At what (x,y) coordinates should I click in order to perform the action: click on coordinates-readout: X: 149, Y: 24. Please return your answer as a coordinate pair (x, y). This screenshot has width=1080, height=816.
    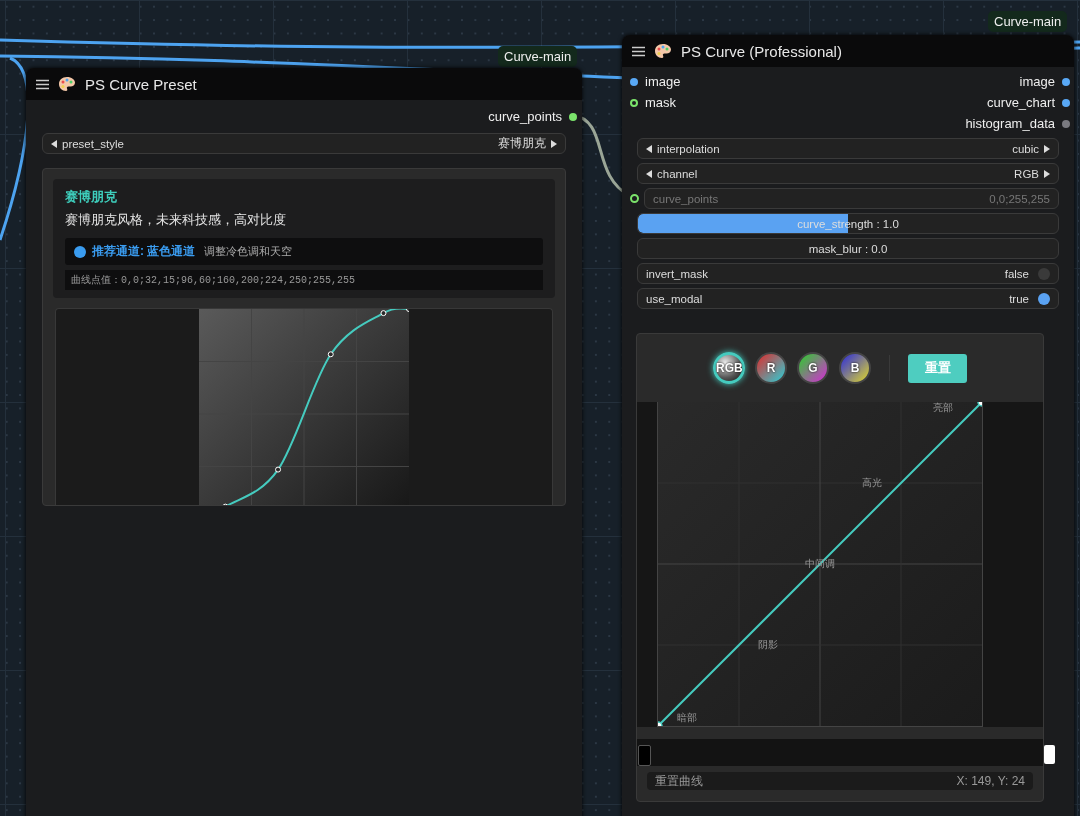
    Looking at the image, I should click on (990, 781).